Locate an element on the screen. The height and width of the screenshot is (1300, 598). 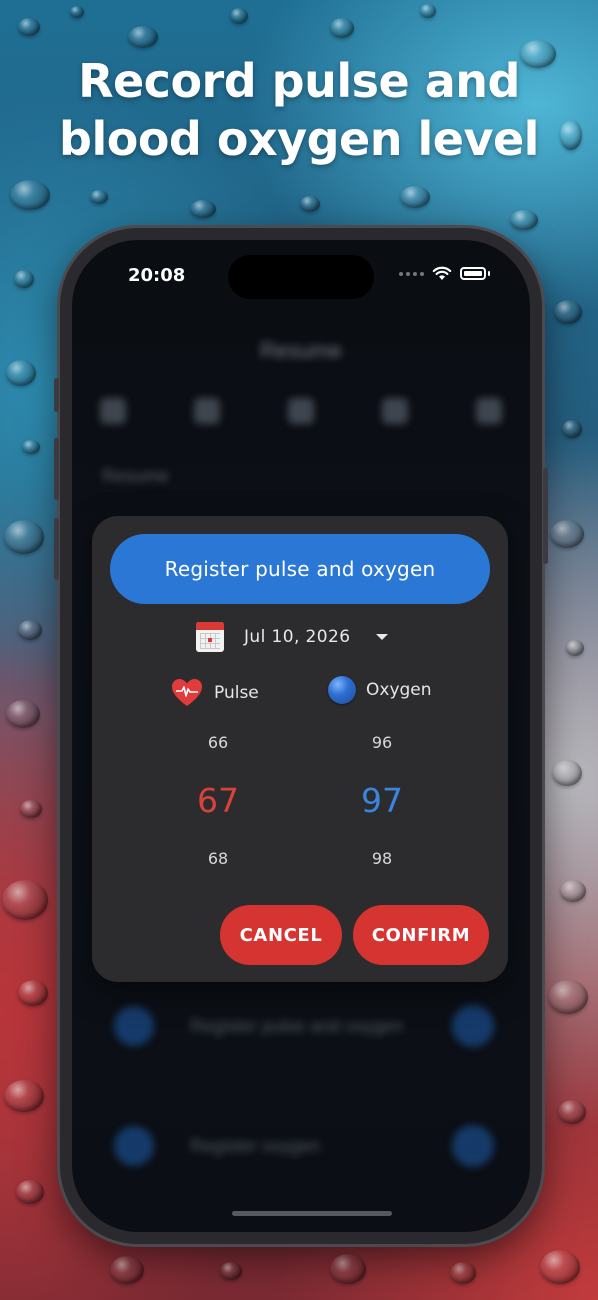
headline-line-1: Record pulse and is located at coordinates (299, 81).